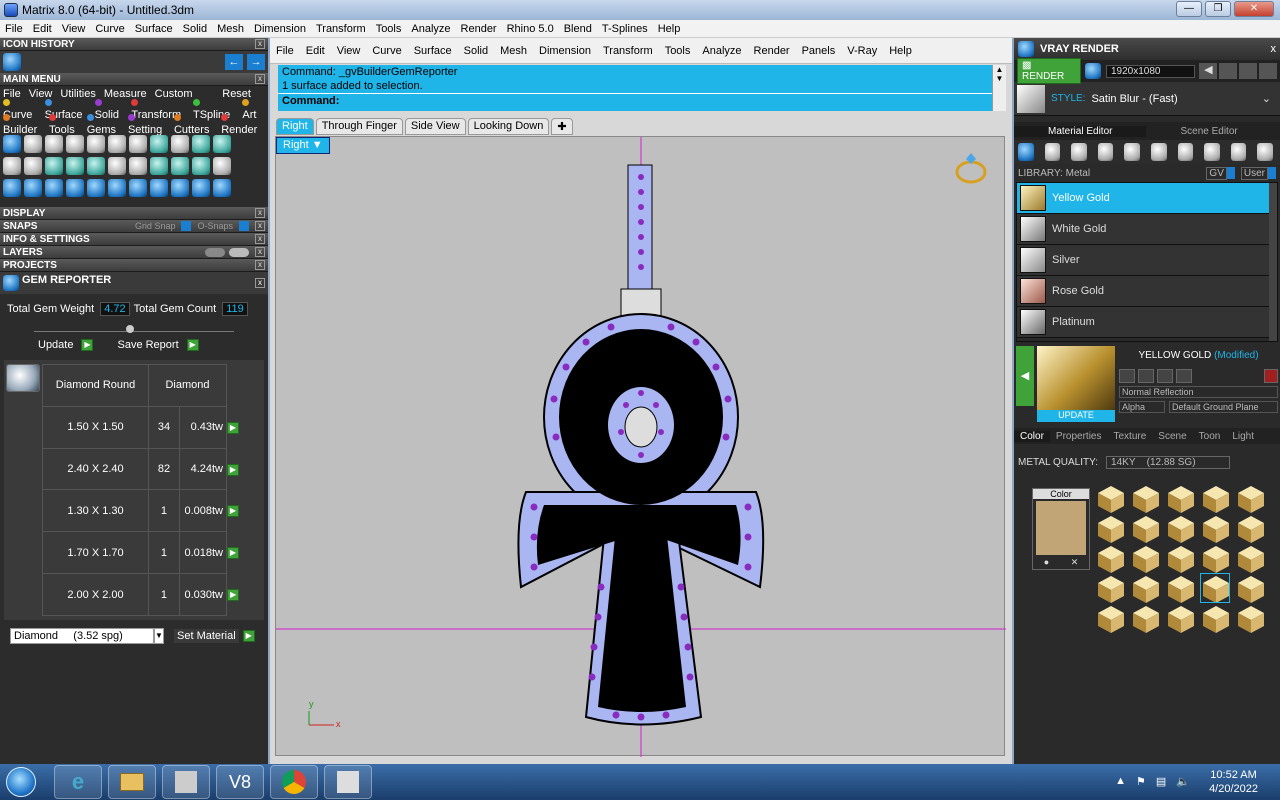 Image resolution: width=1280 pixels, height=800 pixels. What do you see at coordinates (192, 345) in the screenshot?
I see `save-report-button: ▶` at bounding box center [192, 345].